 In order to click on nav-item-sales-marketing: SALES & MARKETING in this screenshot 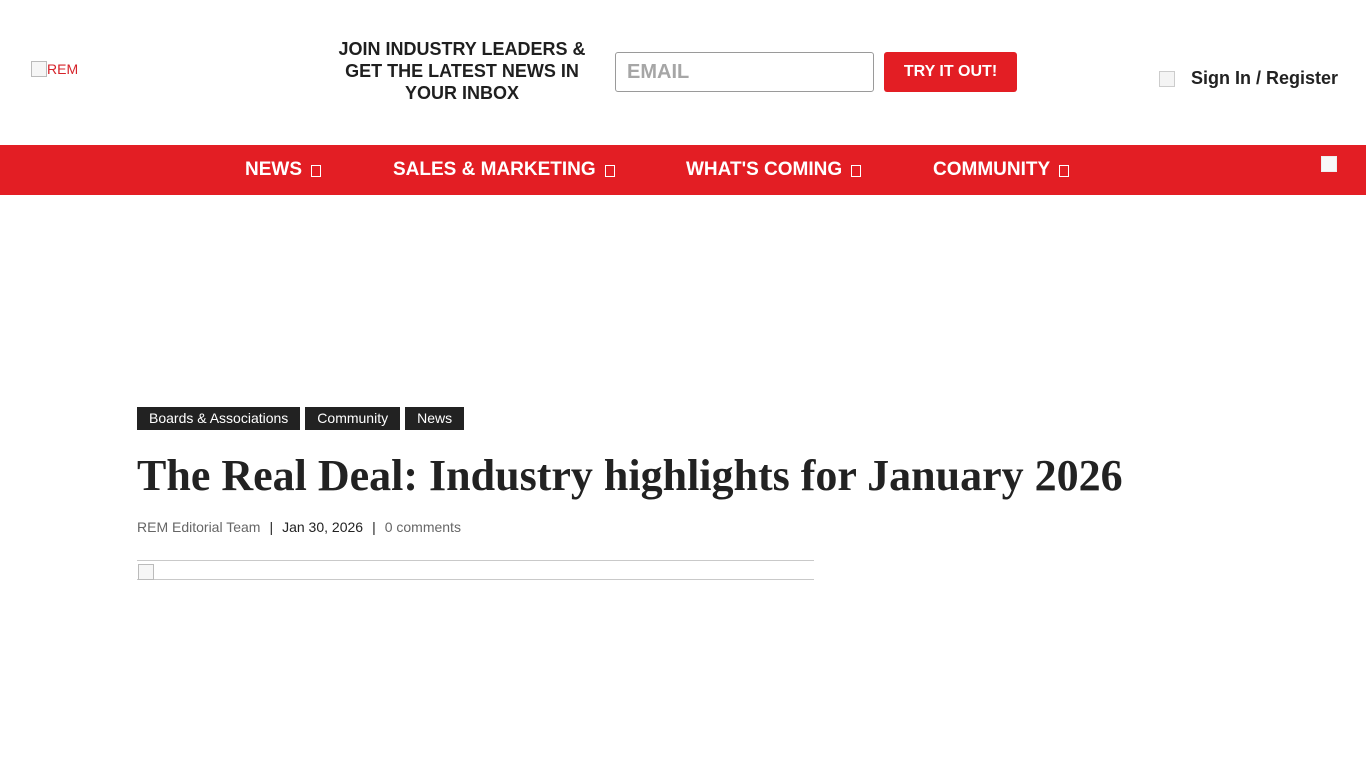, I will do `click(504, 170)`.